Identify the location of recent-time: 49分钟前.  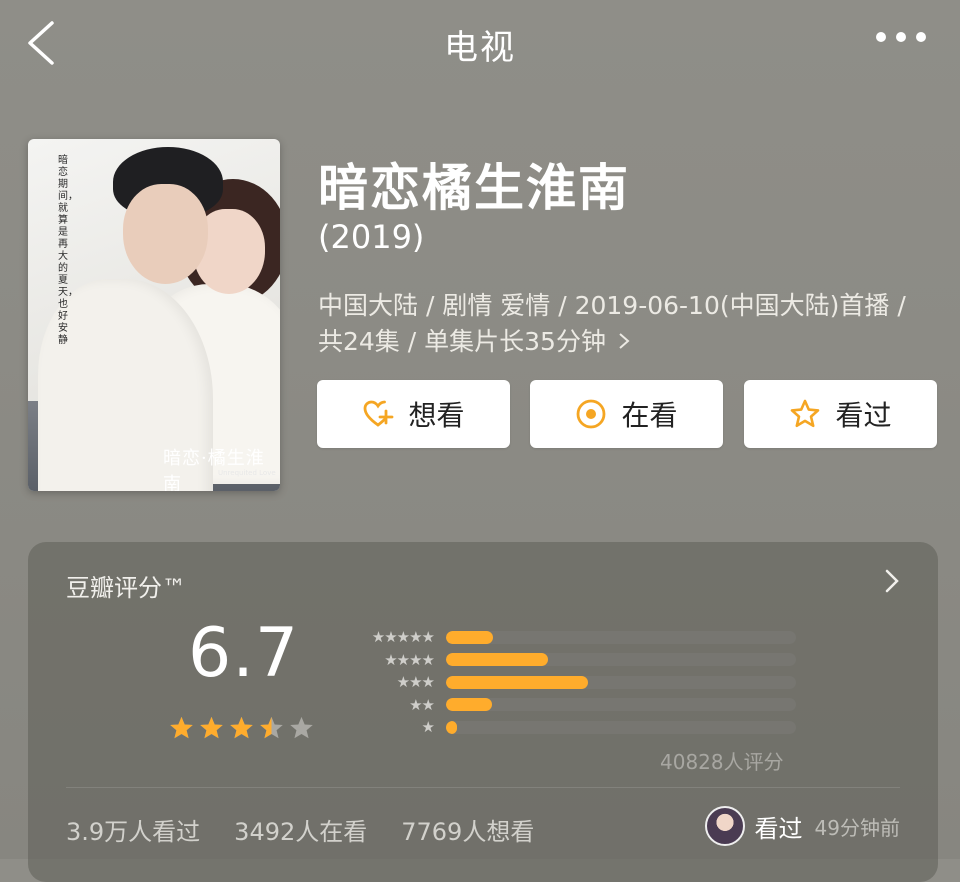
(857, 827).